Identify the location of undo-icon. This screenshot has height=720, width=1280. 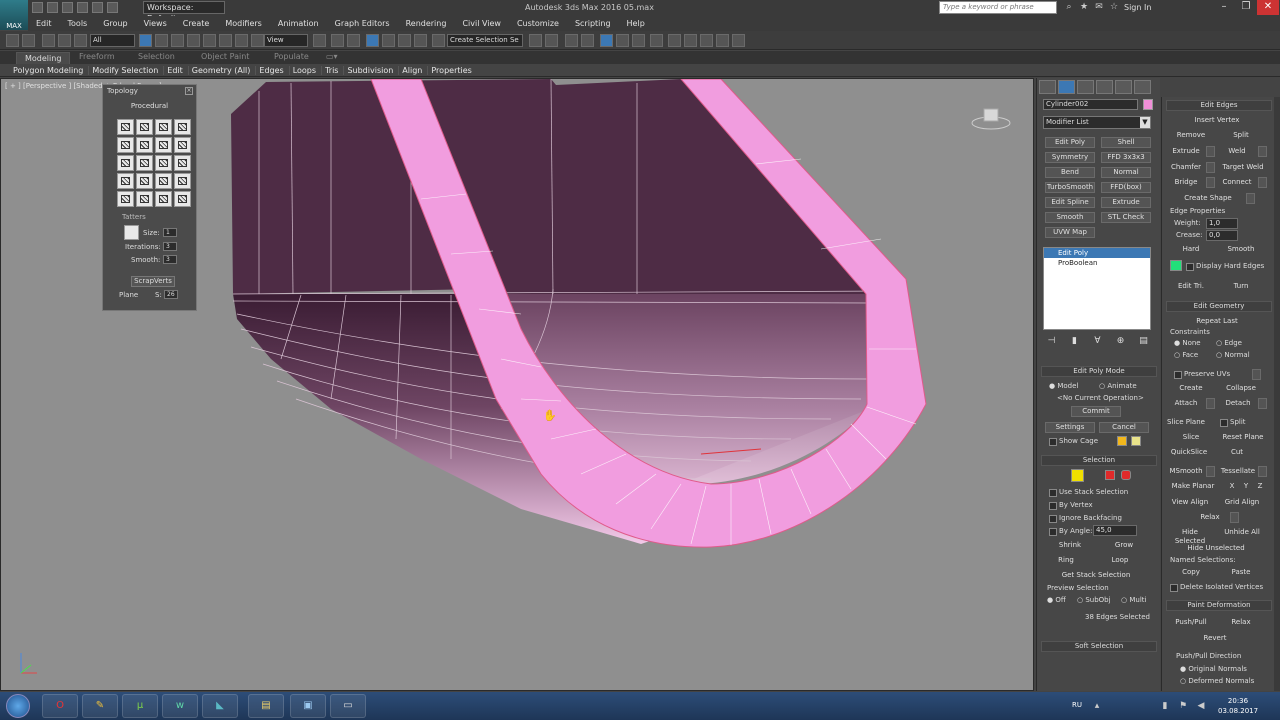
(82, 7).